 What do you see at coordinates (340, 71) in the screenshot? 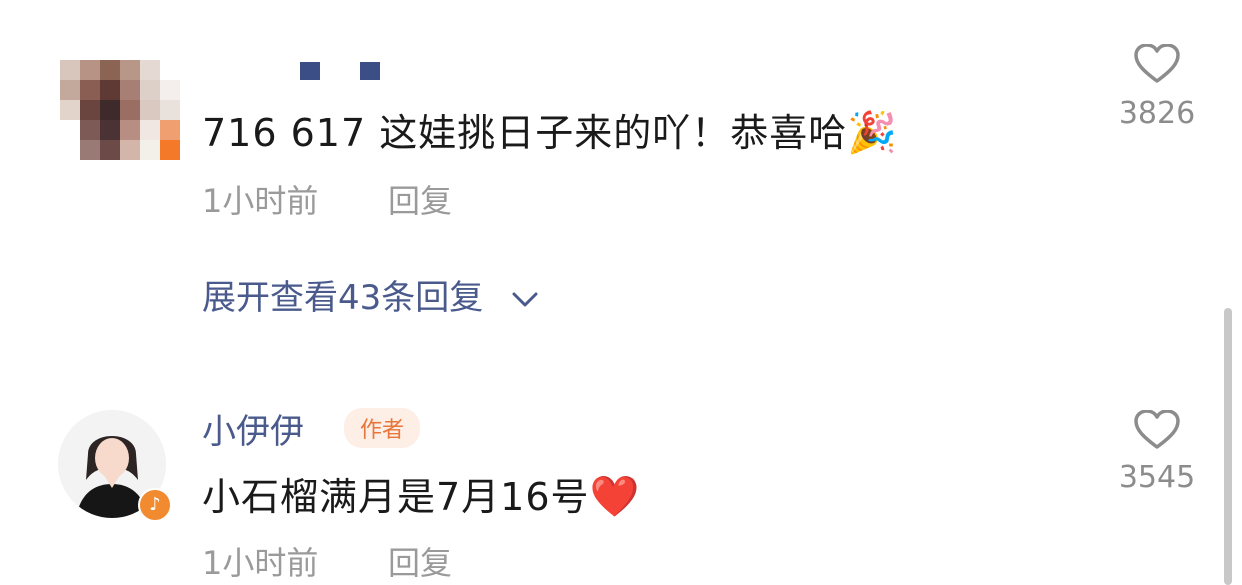
I see `username-blurred` at bounding box center [340, 71].